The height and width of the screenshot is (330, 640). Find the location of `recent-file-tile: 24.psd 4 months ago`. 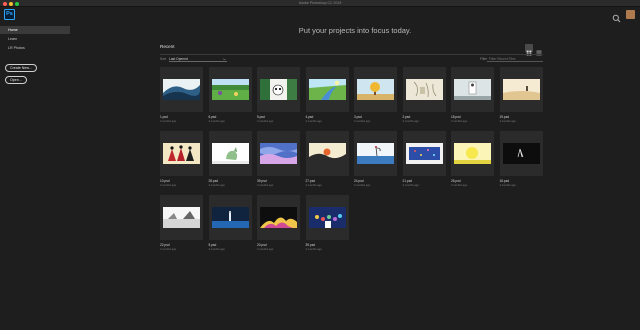

recent-file-tile: 24.psd 4 months ago is located at coordinates (375, 160).